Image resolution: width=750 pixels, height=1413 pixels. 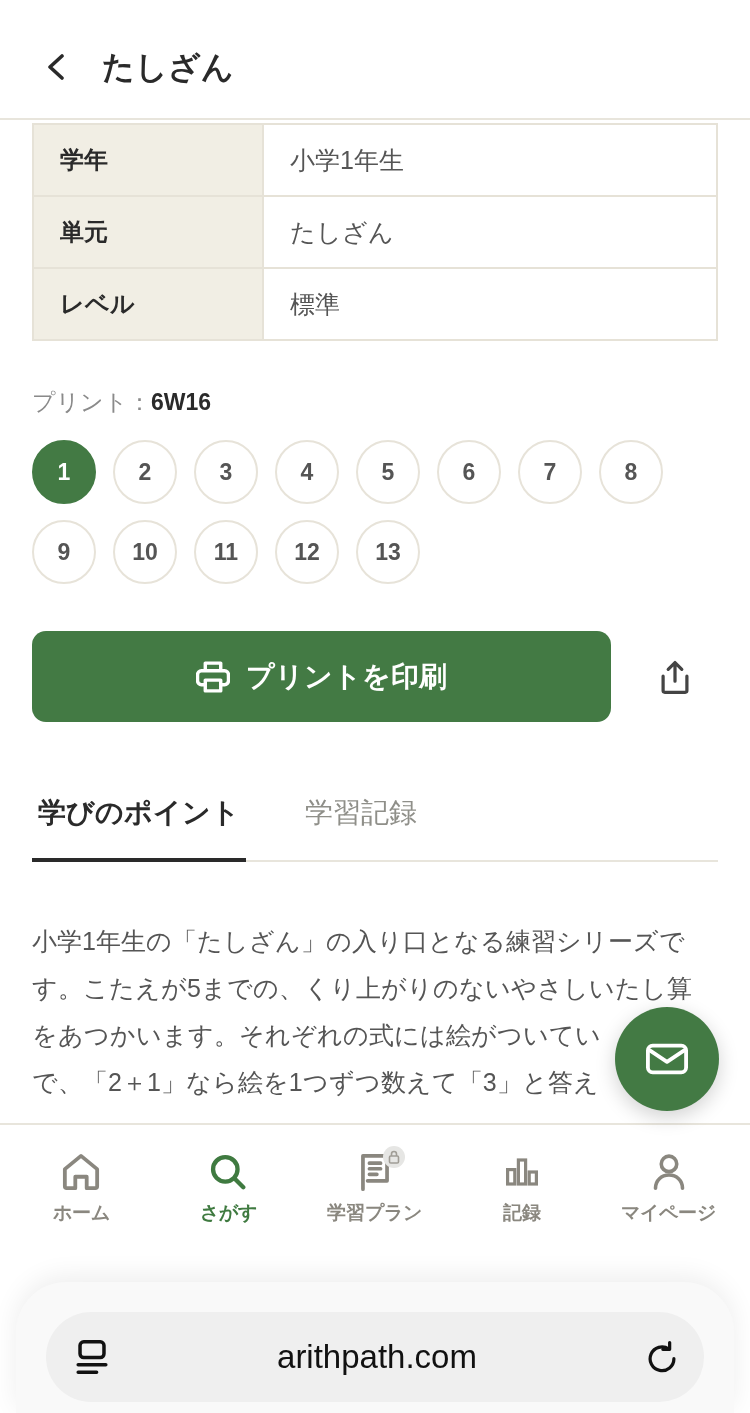 What do you see at coordinates (388, 552) in the screenshot?
I see `print-number-button: 13` at bounding box center [388, 552].